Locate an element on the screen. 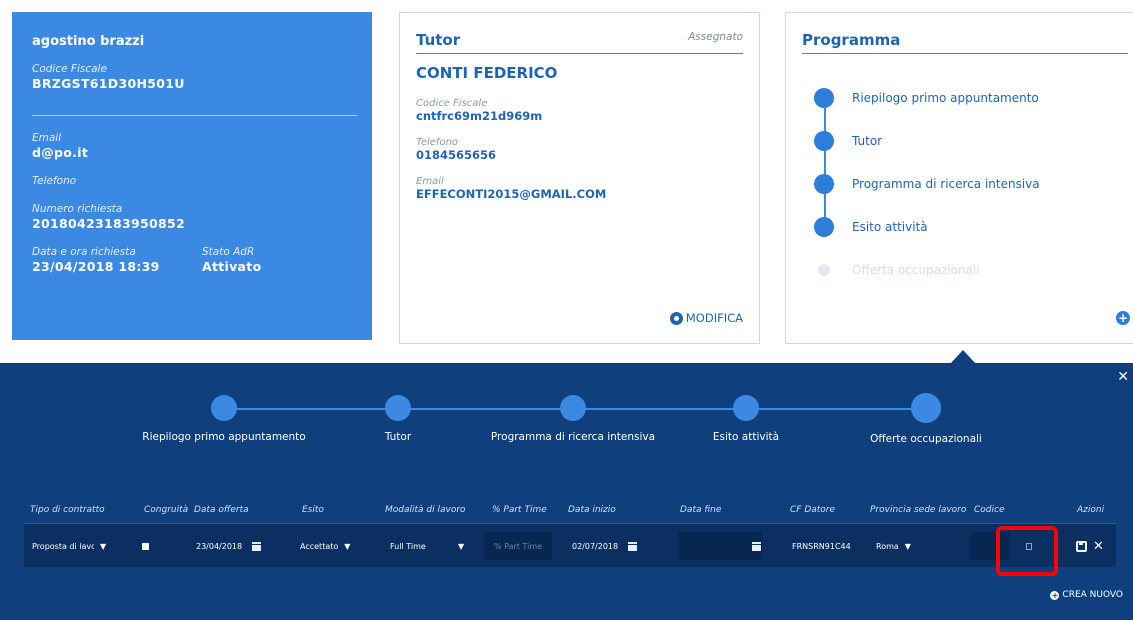 The image size is (1133, 620). cf-value: BRZGST61D30H501U is located at coordinates (108, 83).